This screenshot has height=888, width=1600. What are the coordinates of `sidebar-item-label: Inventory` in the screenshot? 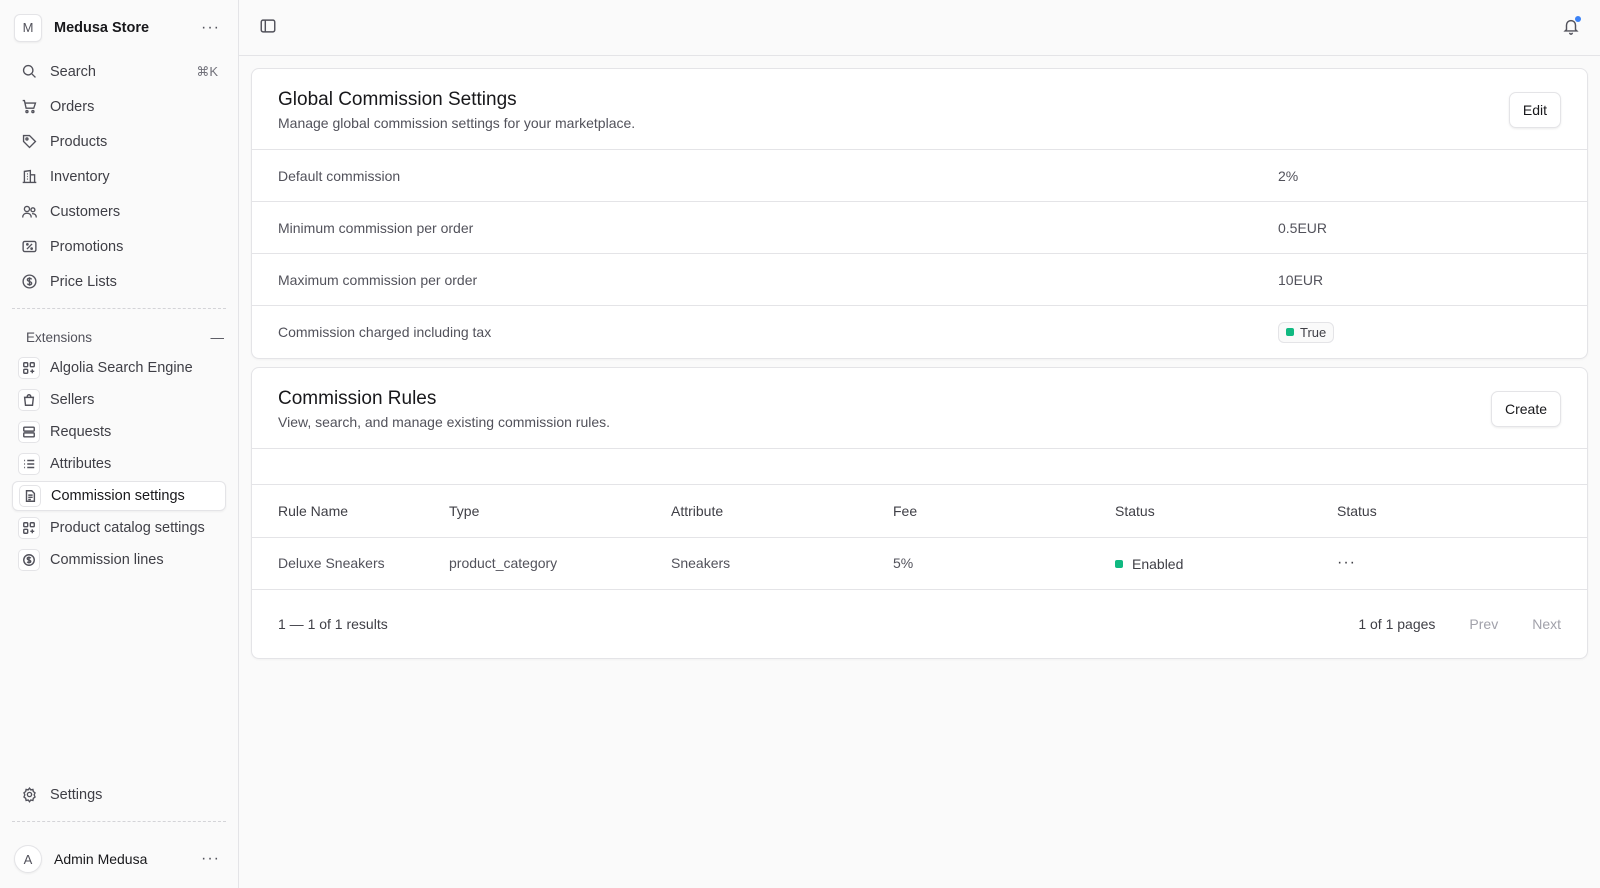 It's located at (80, 176).